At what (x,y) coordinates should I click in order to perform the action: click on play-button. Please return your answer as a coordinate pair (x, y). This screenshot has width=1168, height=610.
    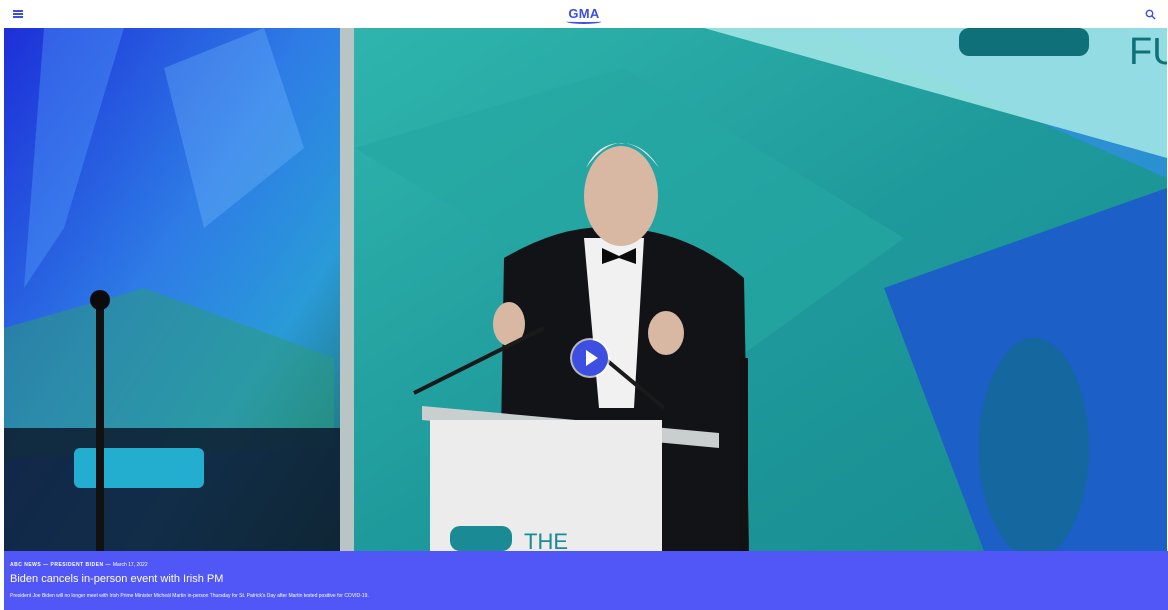
    Looking at the image, I should click on (590, 358).